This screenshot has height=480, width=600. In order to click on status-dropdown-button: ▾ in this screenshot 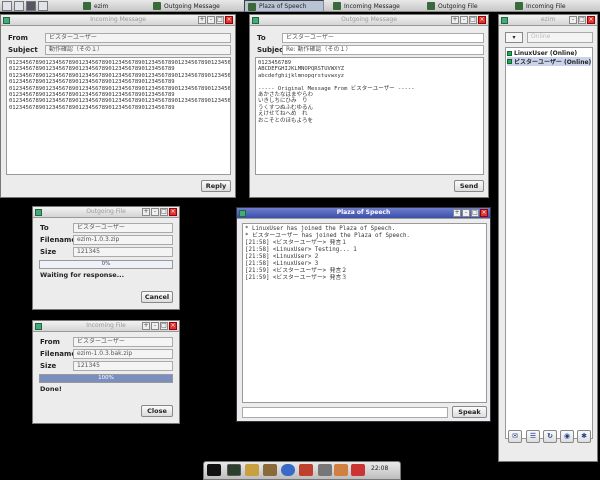, I will do `click(514, 37)`.